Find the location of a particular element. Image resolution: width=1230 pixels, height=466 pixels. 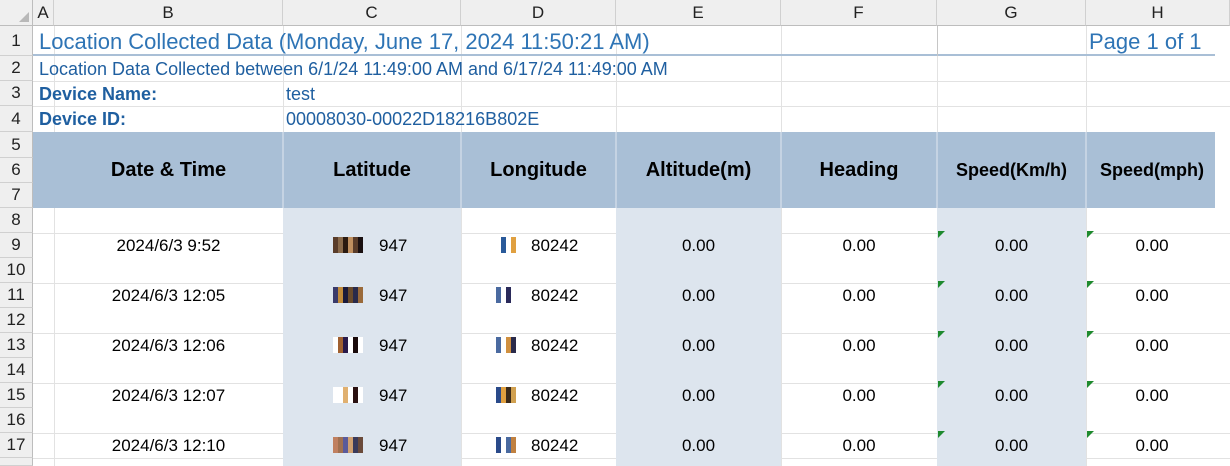

page-indicator: Page 1 of 1 is located at coordinates (1145, 41).